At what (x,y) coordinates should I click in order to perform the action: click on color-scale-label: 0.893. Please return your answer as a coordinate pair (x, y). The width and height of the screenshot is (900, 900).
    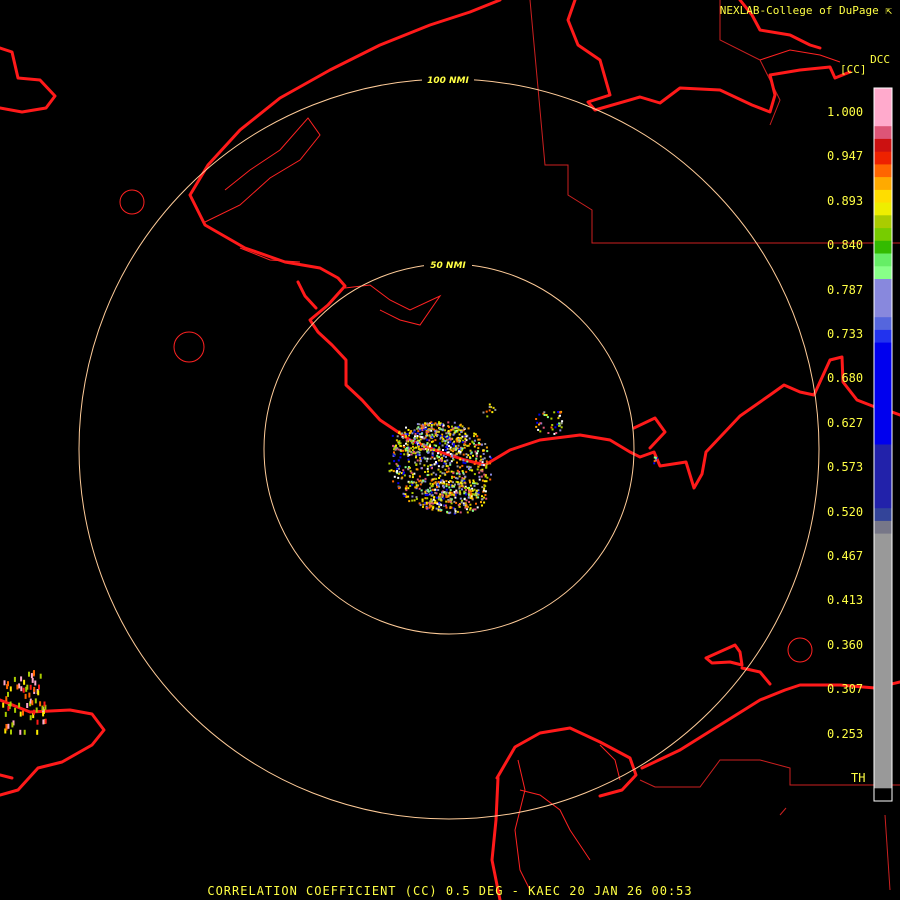
    Looking at the image, I should click on (845, 200).